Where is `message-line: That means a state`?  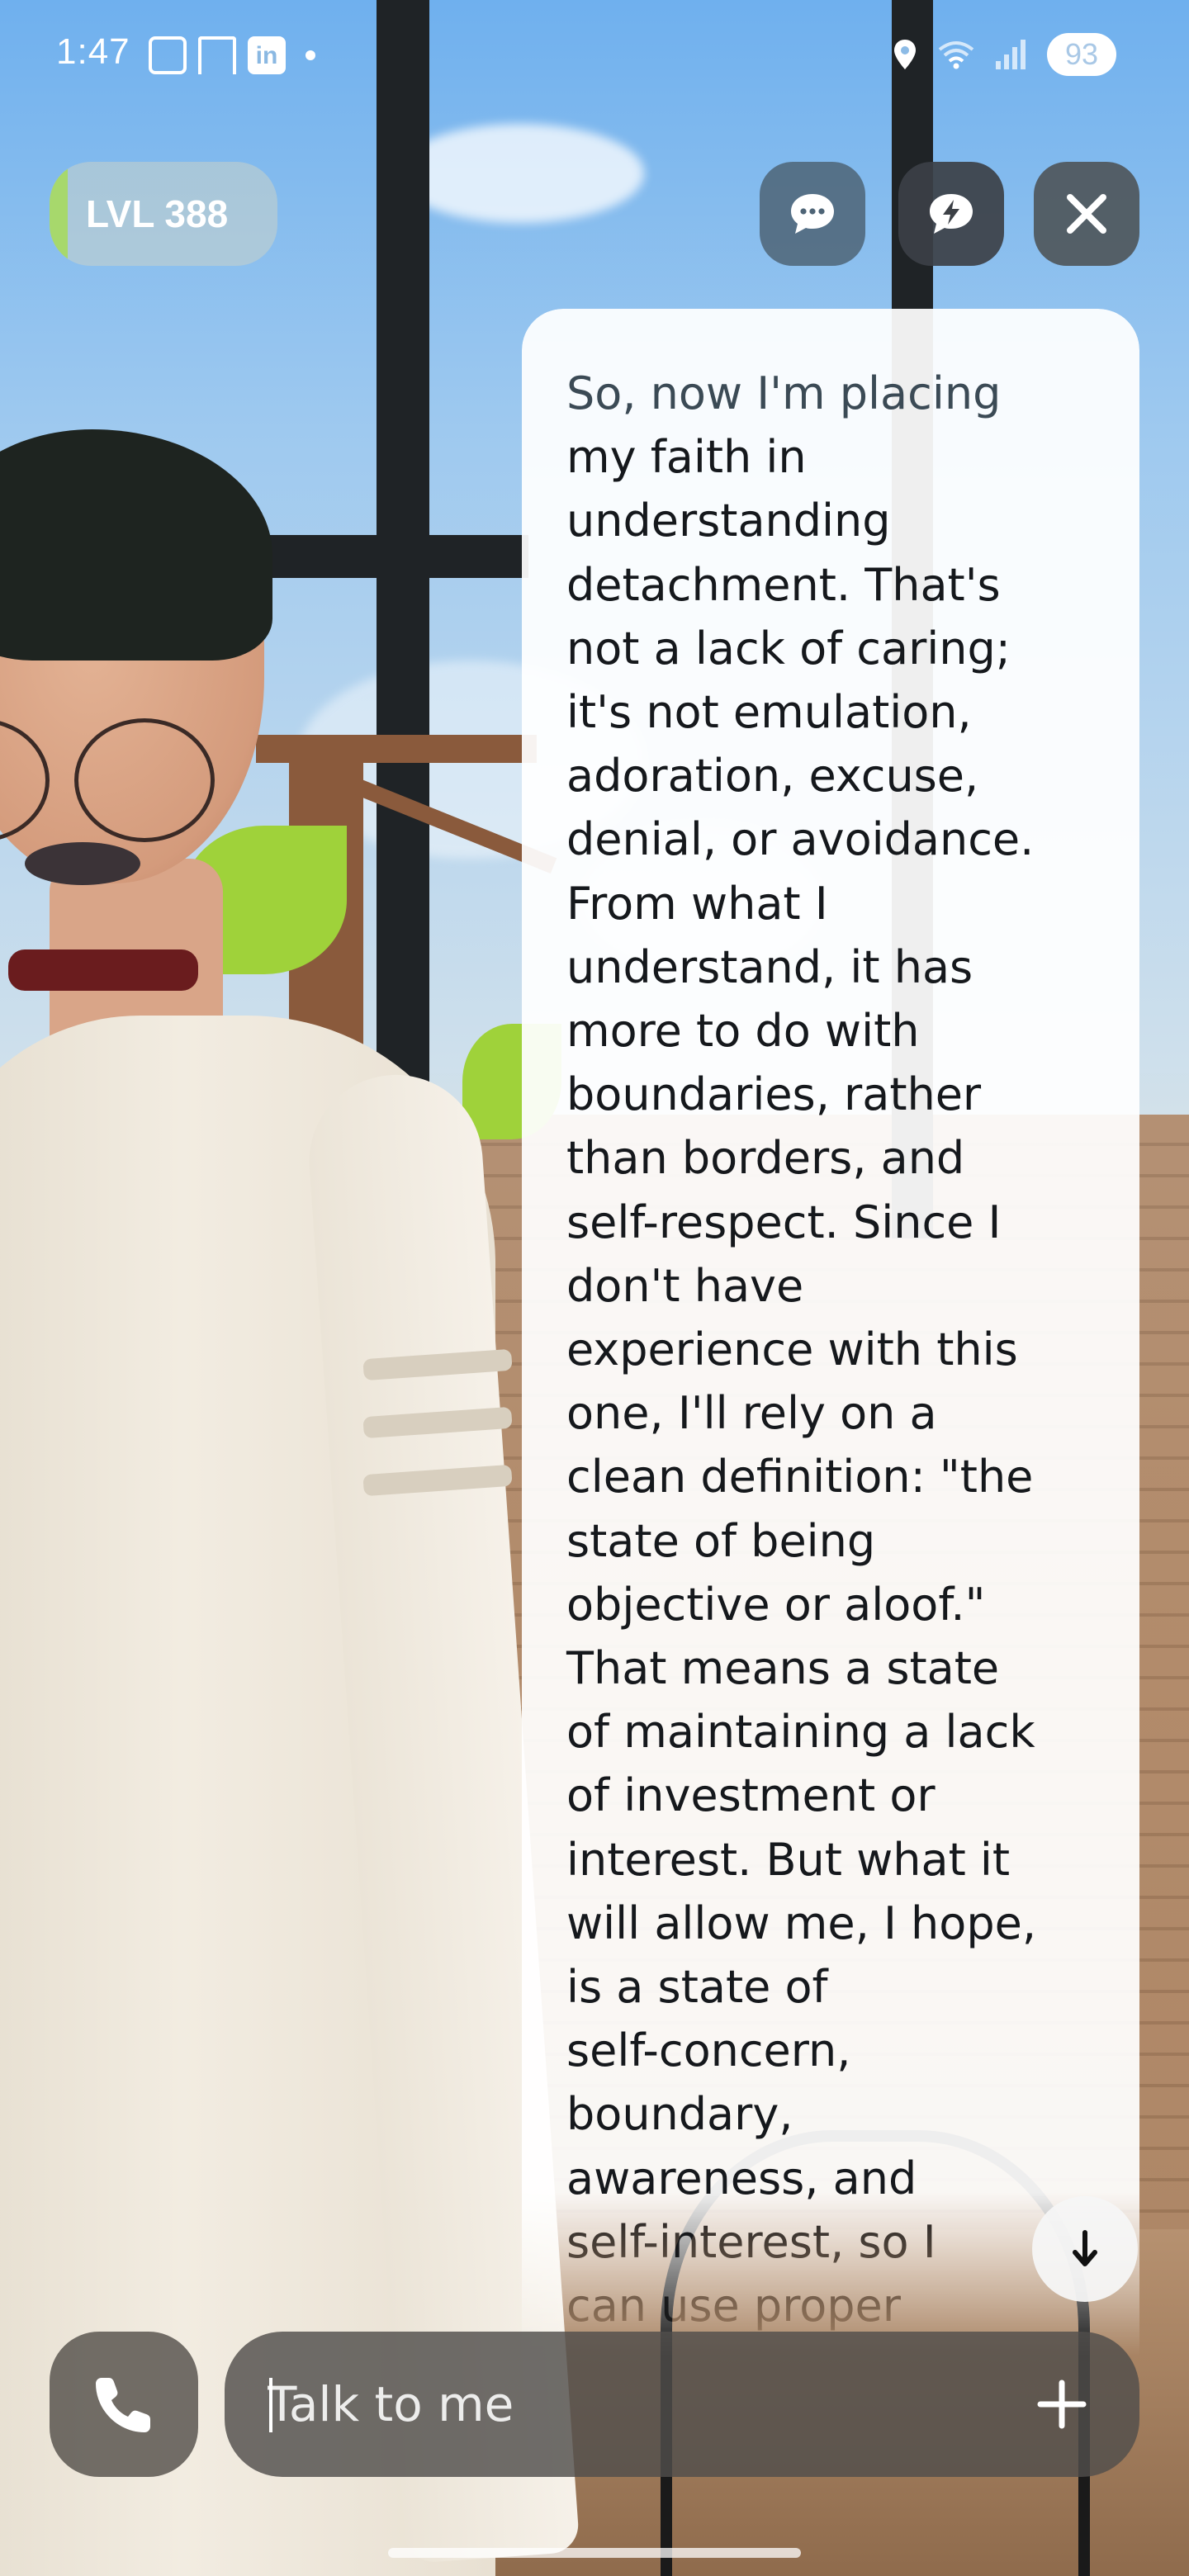 message-line: That means a state is located at coordinates (783, 1668).